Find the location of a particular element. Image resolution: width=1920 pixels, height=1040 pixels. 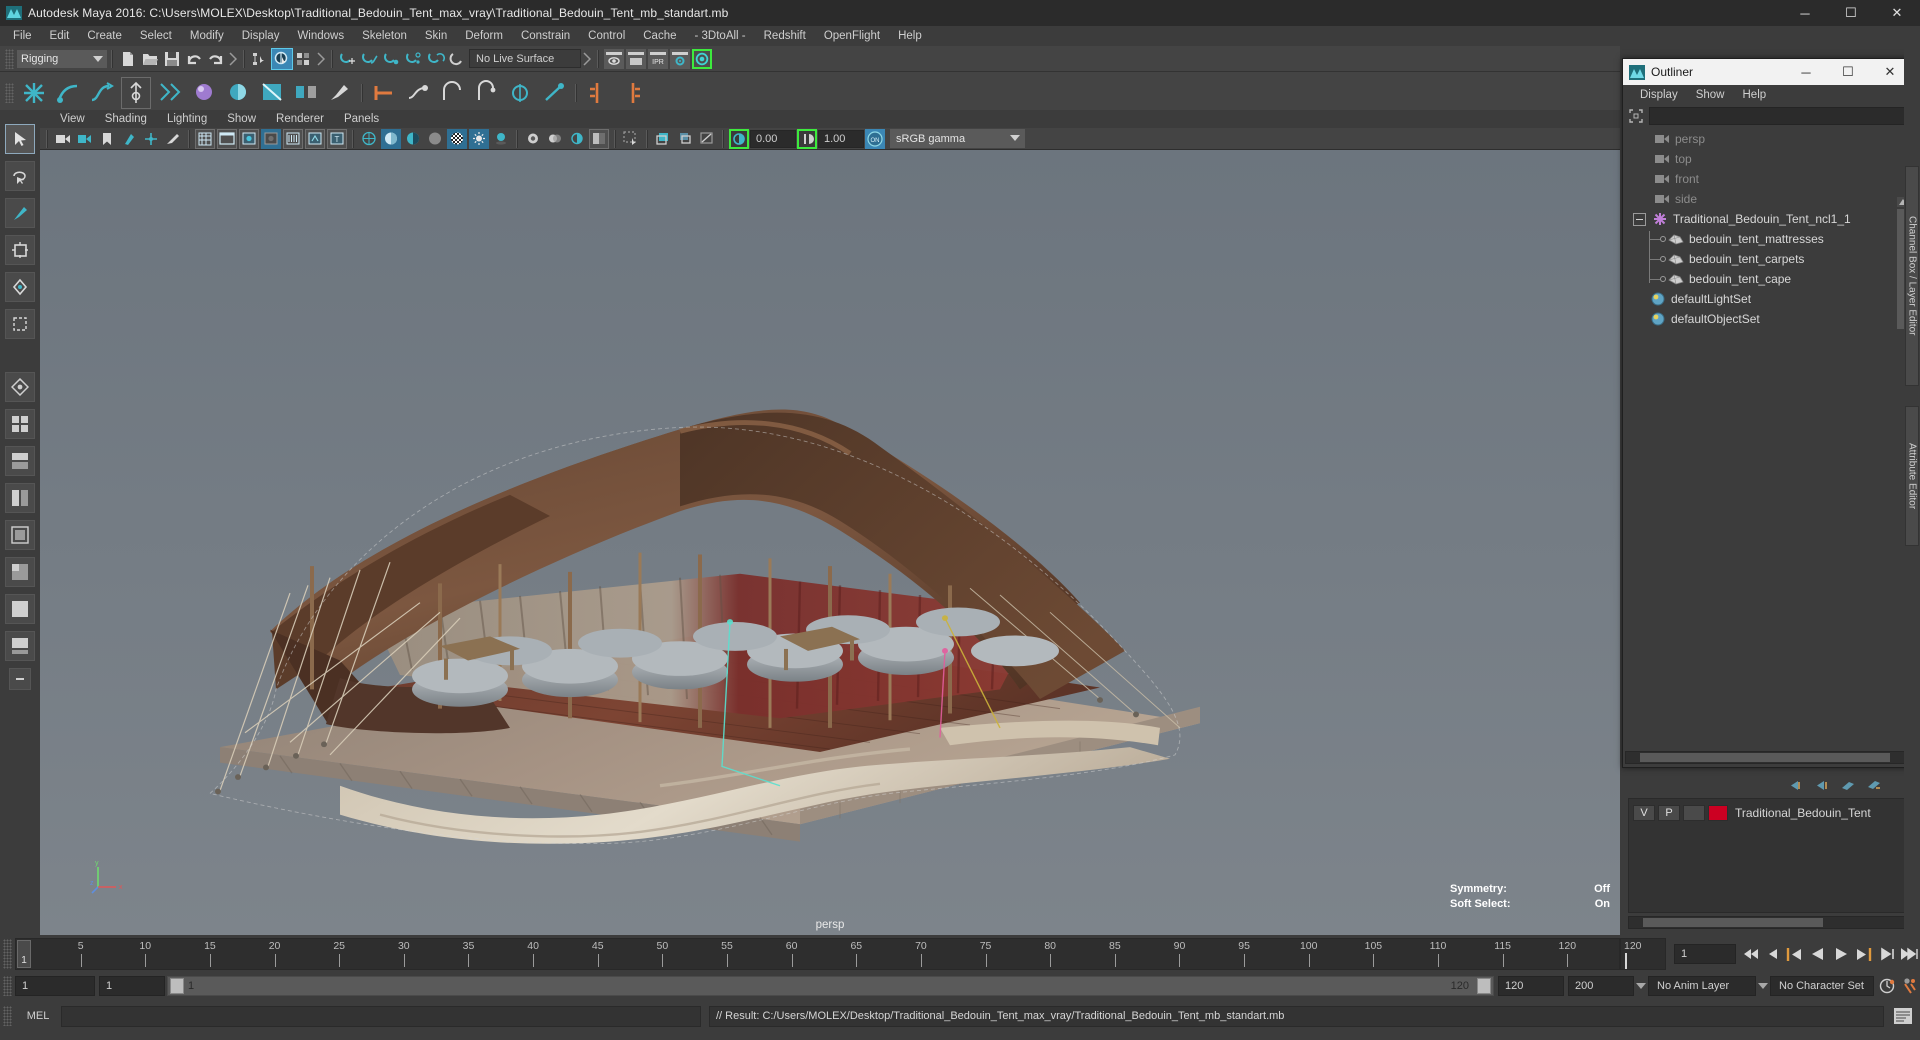

outliner-item-defaultobjectset: defaultObjectSet is located at coordinates (1767, 319).